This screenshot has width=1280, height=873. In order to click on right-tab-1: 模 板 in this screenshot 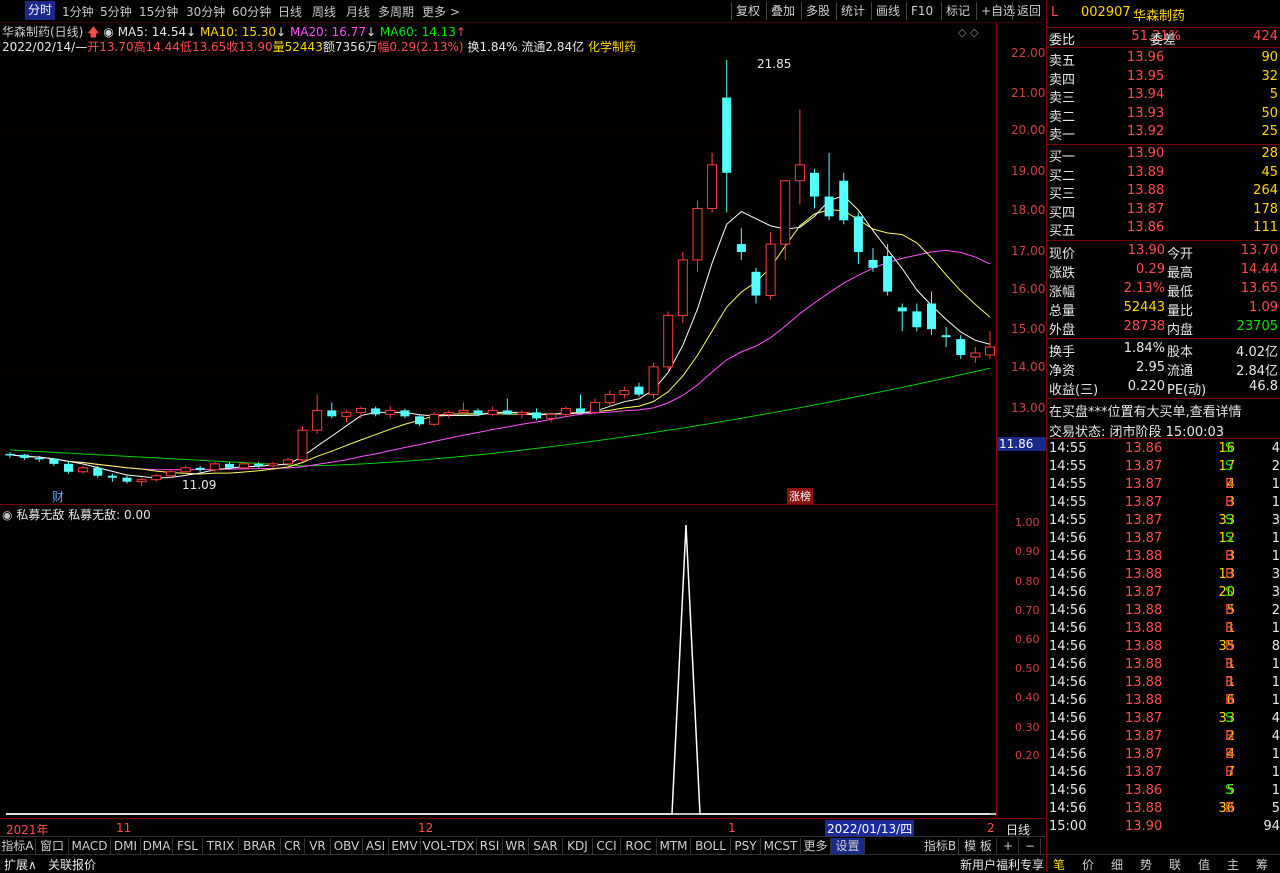, I will do `click(978, 846)`.